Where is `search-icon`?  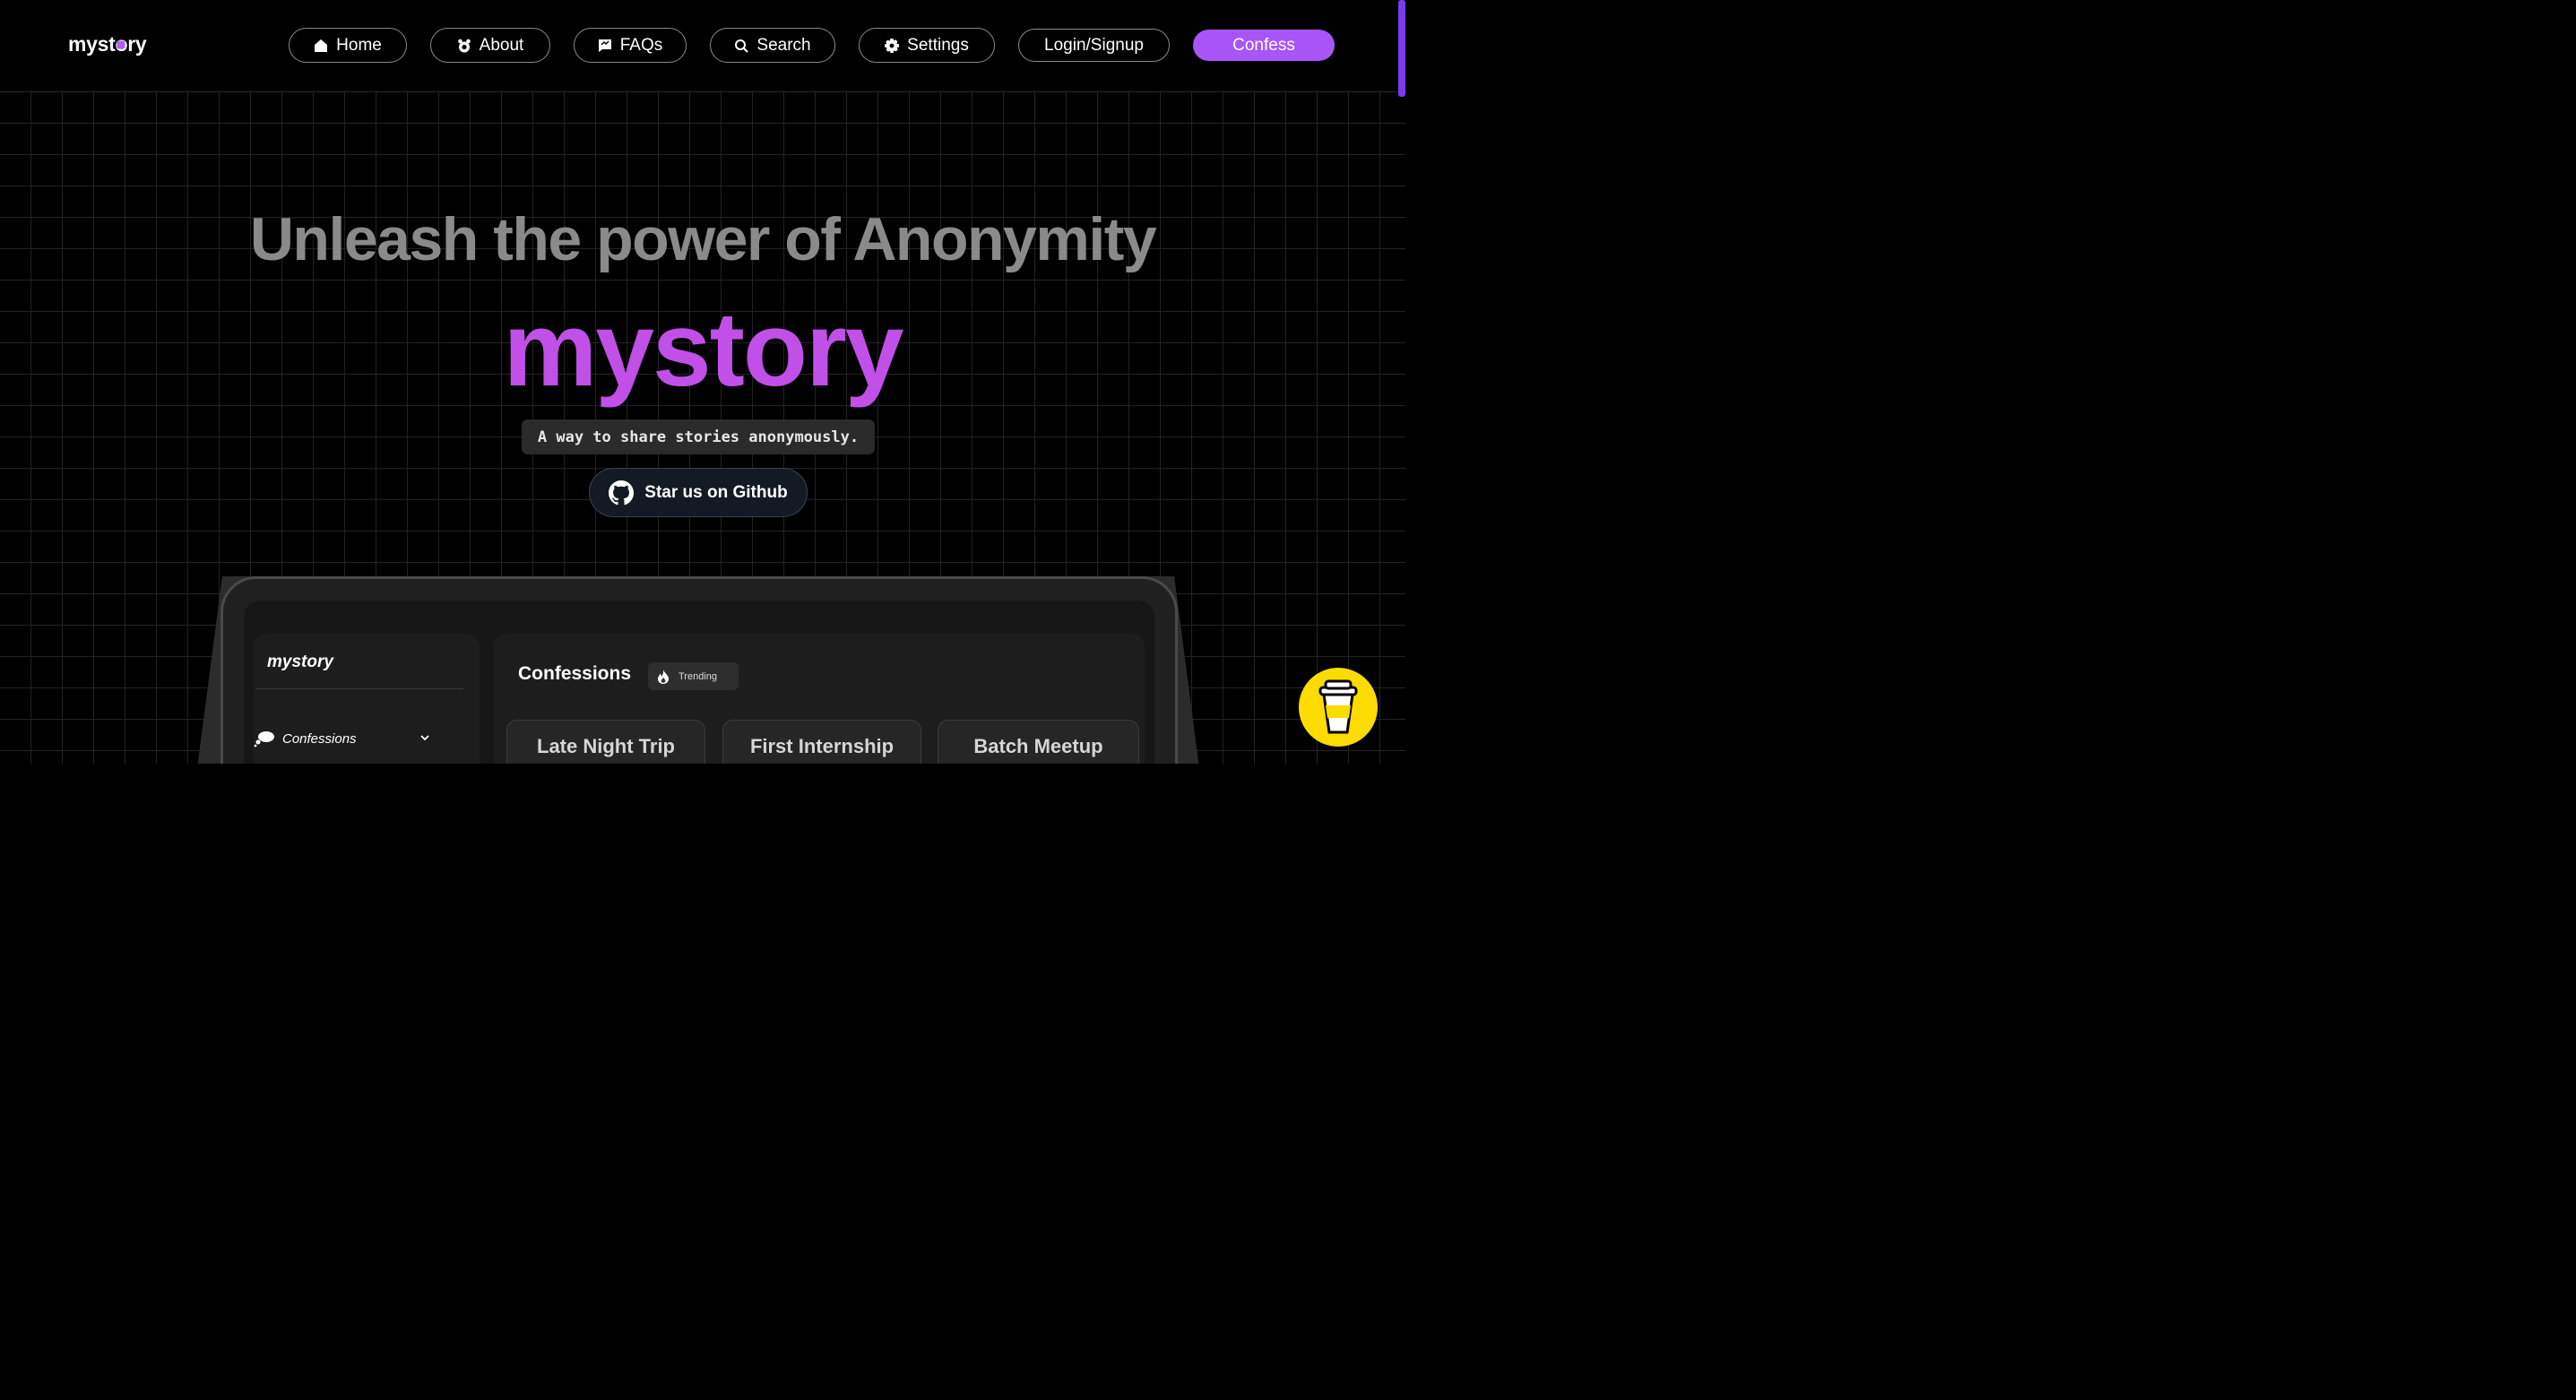
search-icon is located at coordinates (742, 46).